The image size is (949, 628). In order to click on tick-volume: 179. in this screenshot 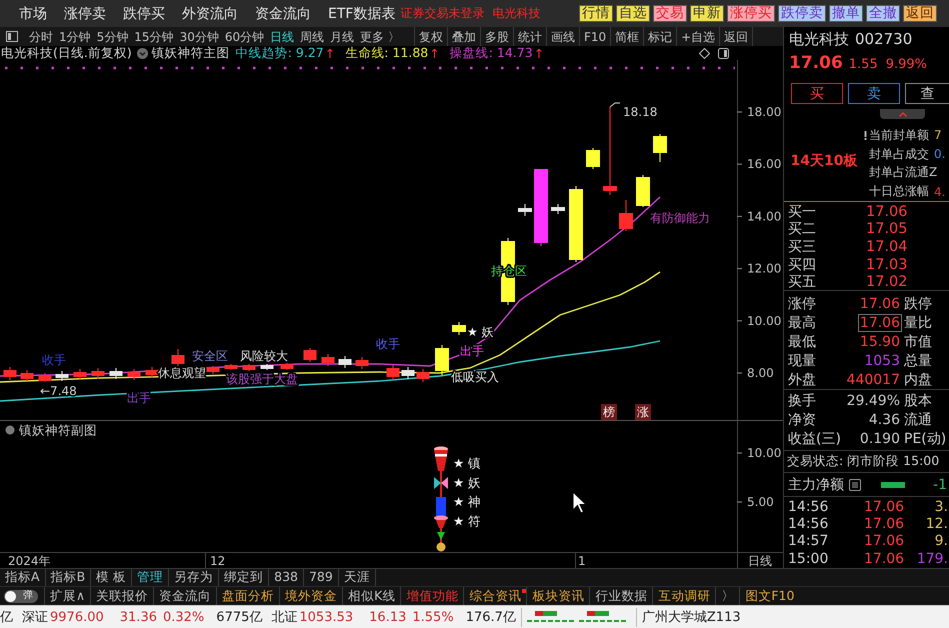, I will do `click(932, 558)`.